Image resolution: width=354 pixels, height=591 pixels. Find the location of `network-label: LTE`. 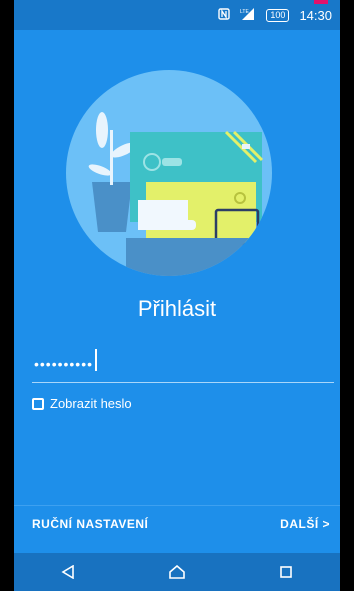

network-label: LTE is located at coordinates (244, 12).